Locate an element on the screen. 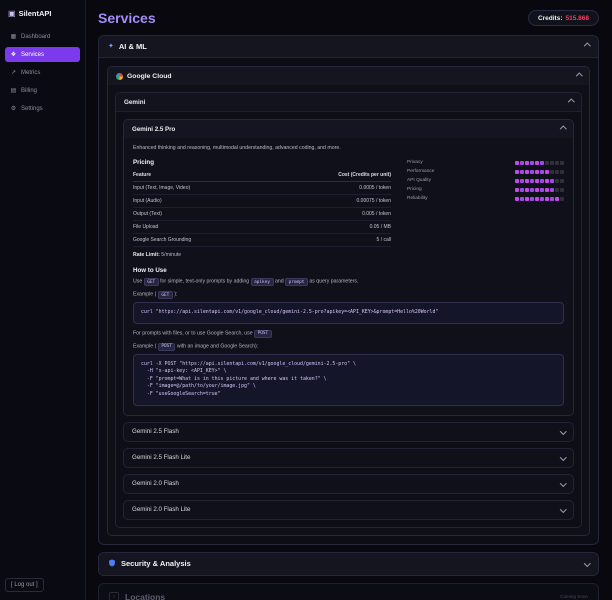  sidebar-item-label: Dashboard is located at coordinates (36, 36).